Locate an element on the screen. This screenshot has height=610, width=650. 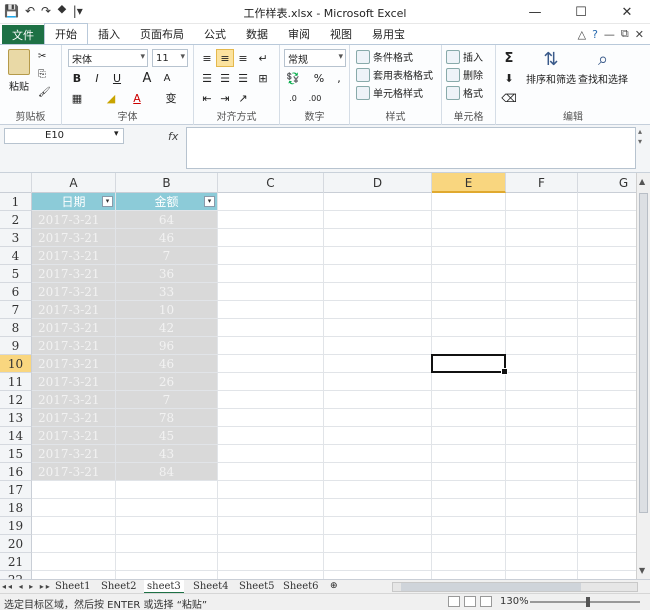
cell-g18 is located at coordinates (607, 508).